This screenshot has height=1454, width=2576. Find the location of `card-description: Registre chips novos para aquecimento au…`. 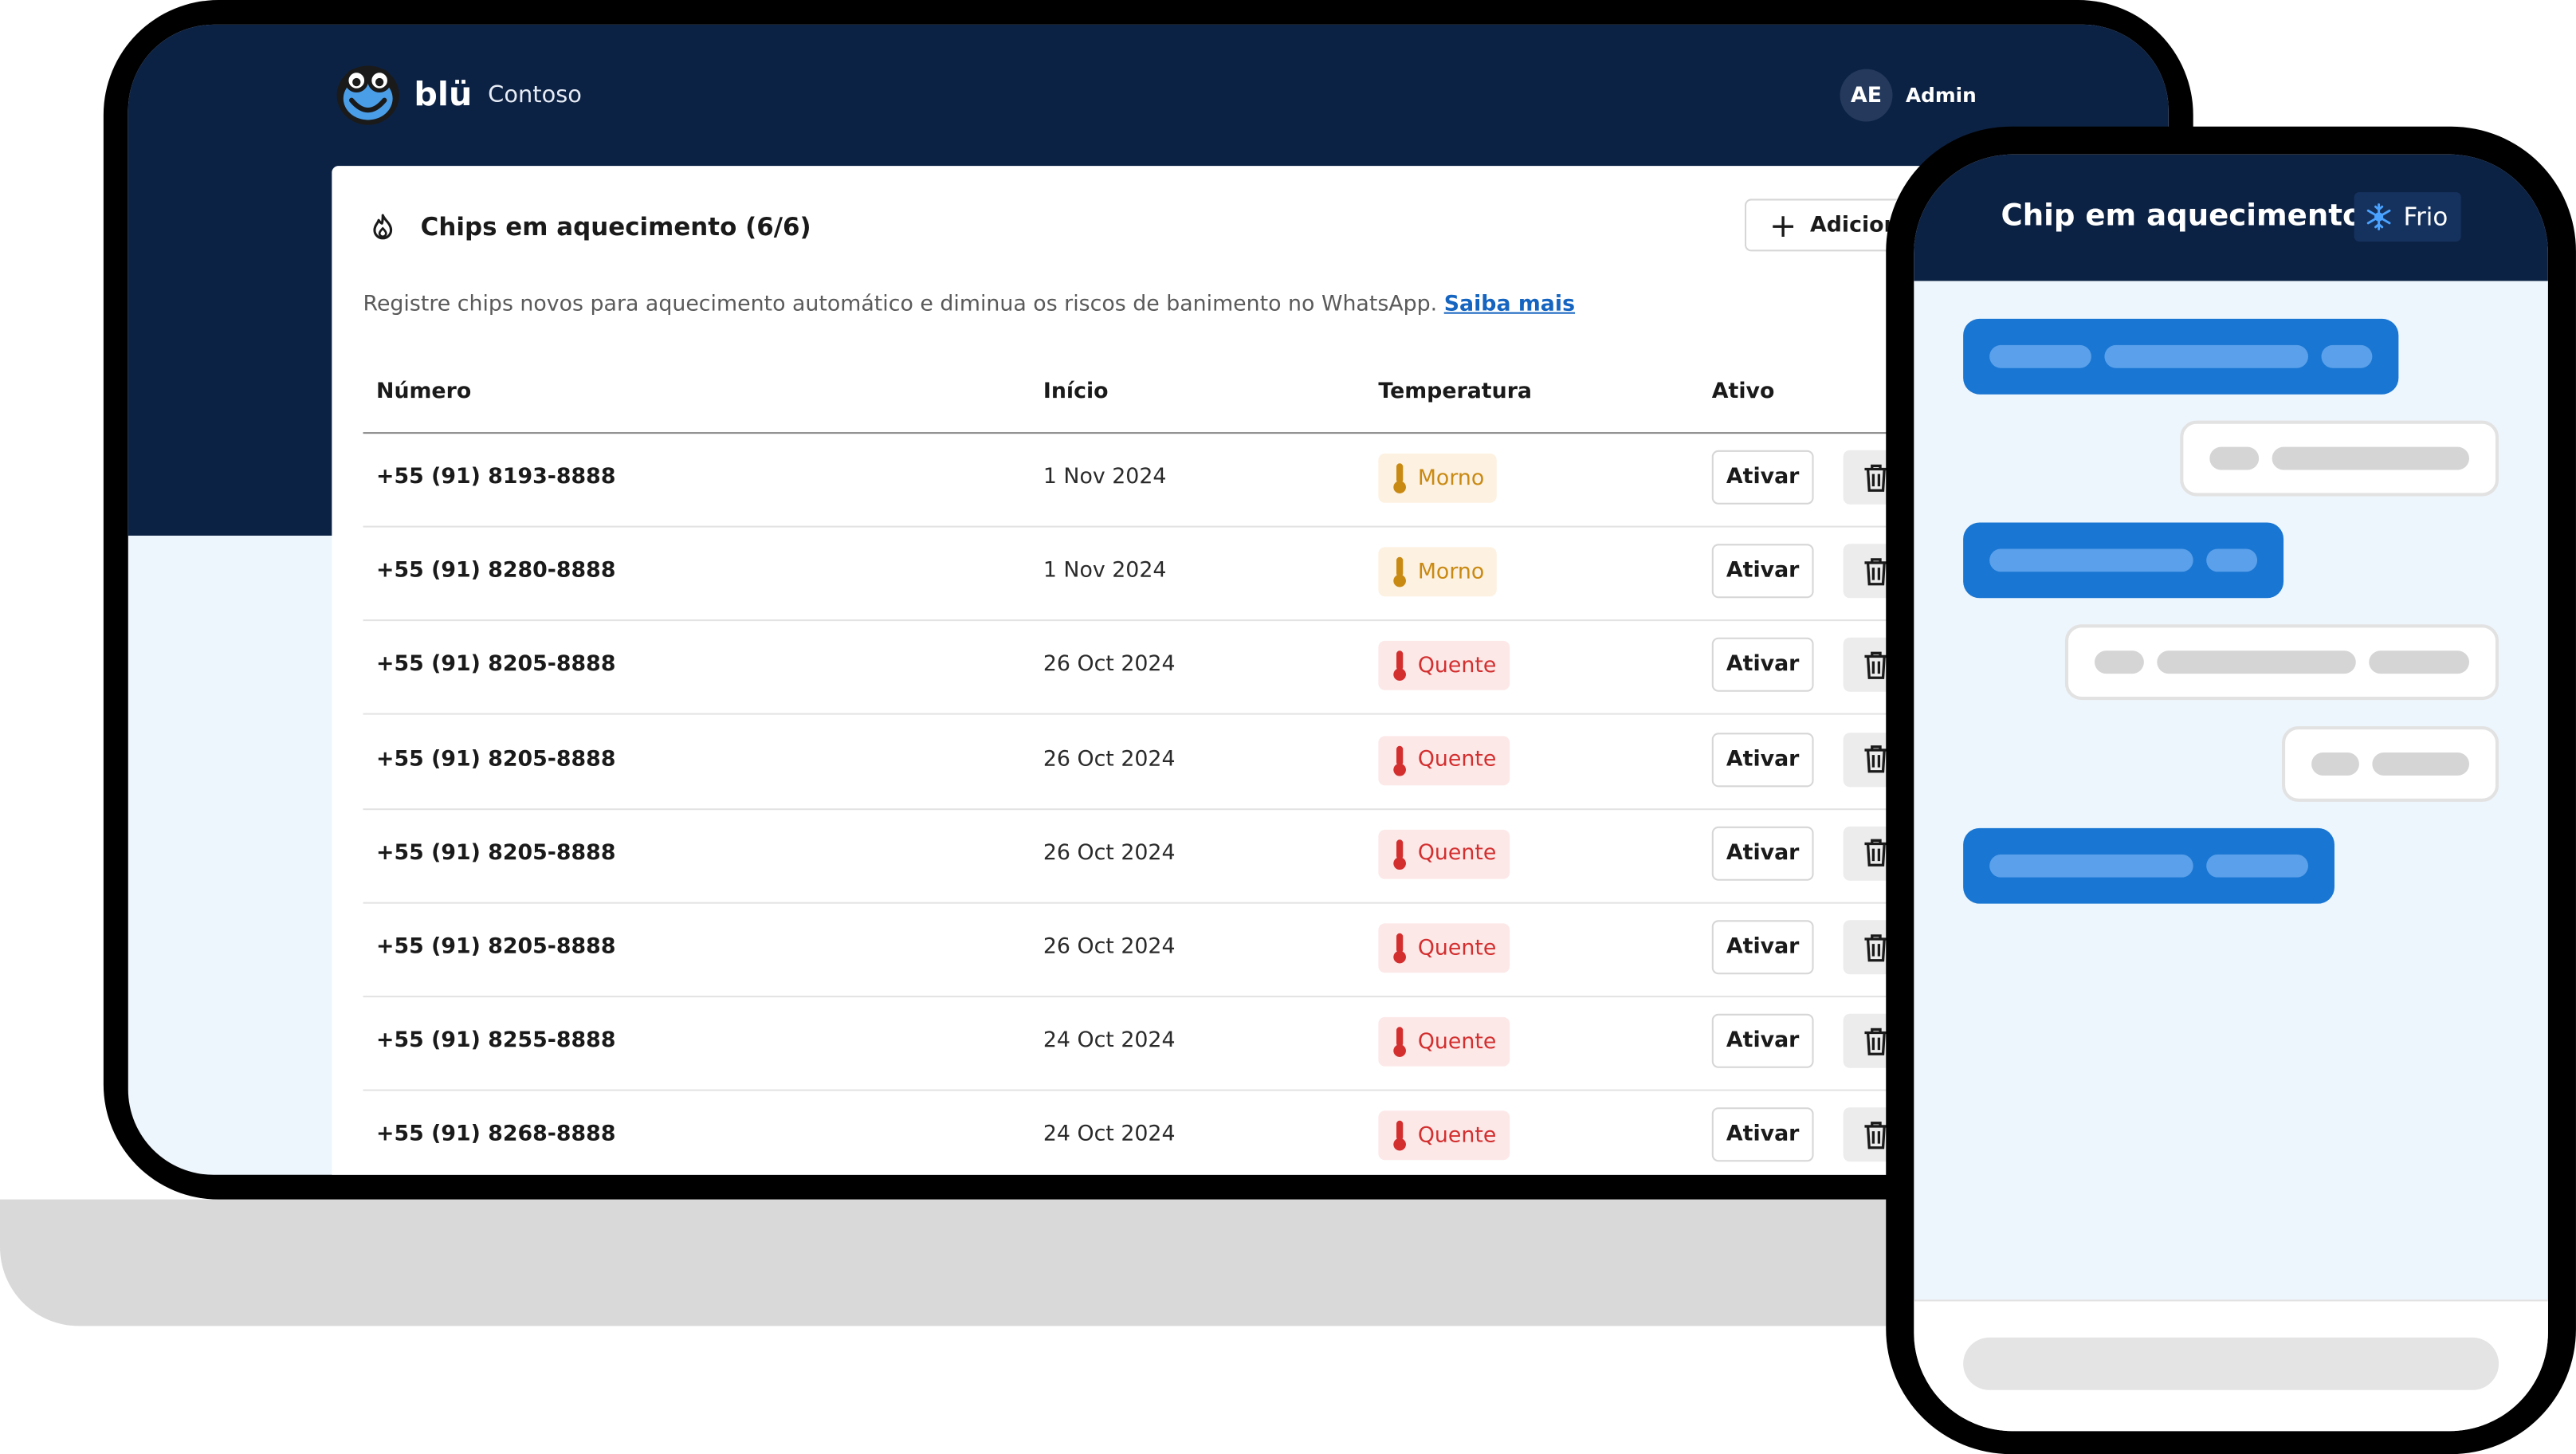

card-description: Registre chips novos para aquecimento au… is located at coordinates (969, 305).